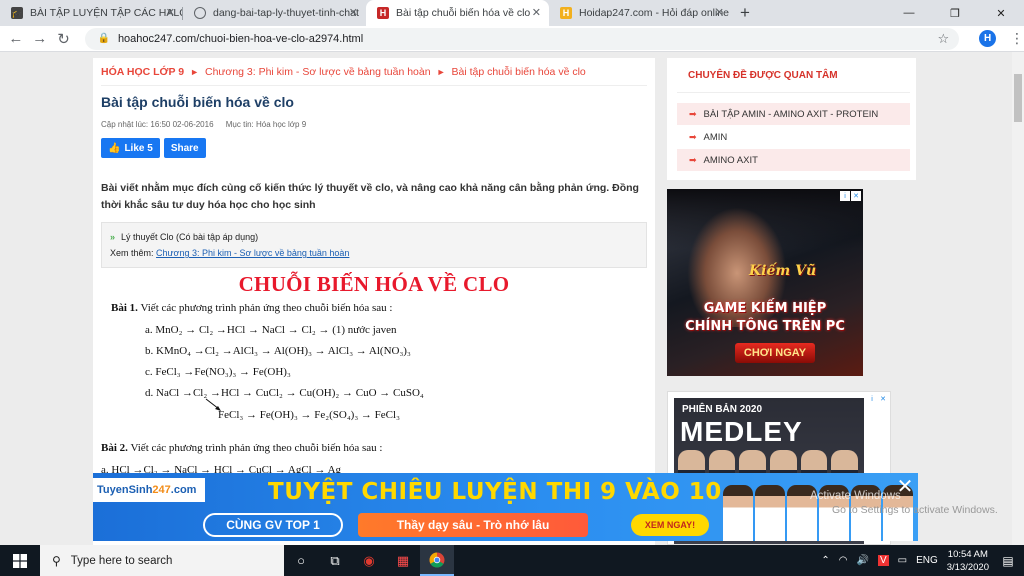 The image size is (1024, 576). I want to click on ex1-item-d-branch: FeCl₃ → Fe(OH)₃ → Fe₂(SO₄)₃ → FeCl₃, so click(309, 415).